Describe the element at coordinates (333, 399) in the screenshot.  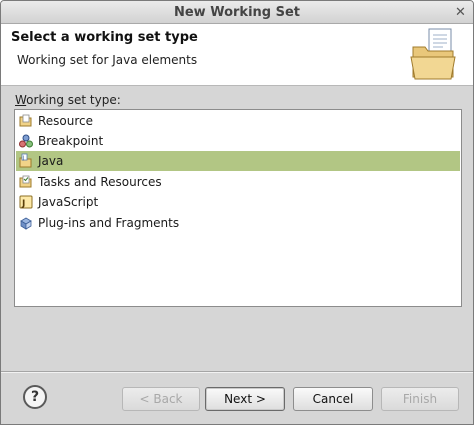
I see `cancel-button: Cancel` at that location.